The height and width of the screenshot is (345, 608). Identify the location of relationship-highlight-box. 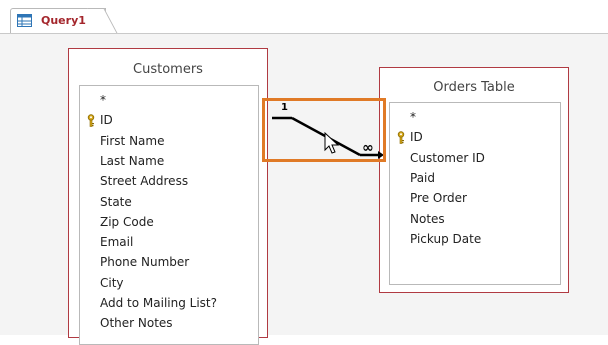
(324, 130).